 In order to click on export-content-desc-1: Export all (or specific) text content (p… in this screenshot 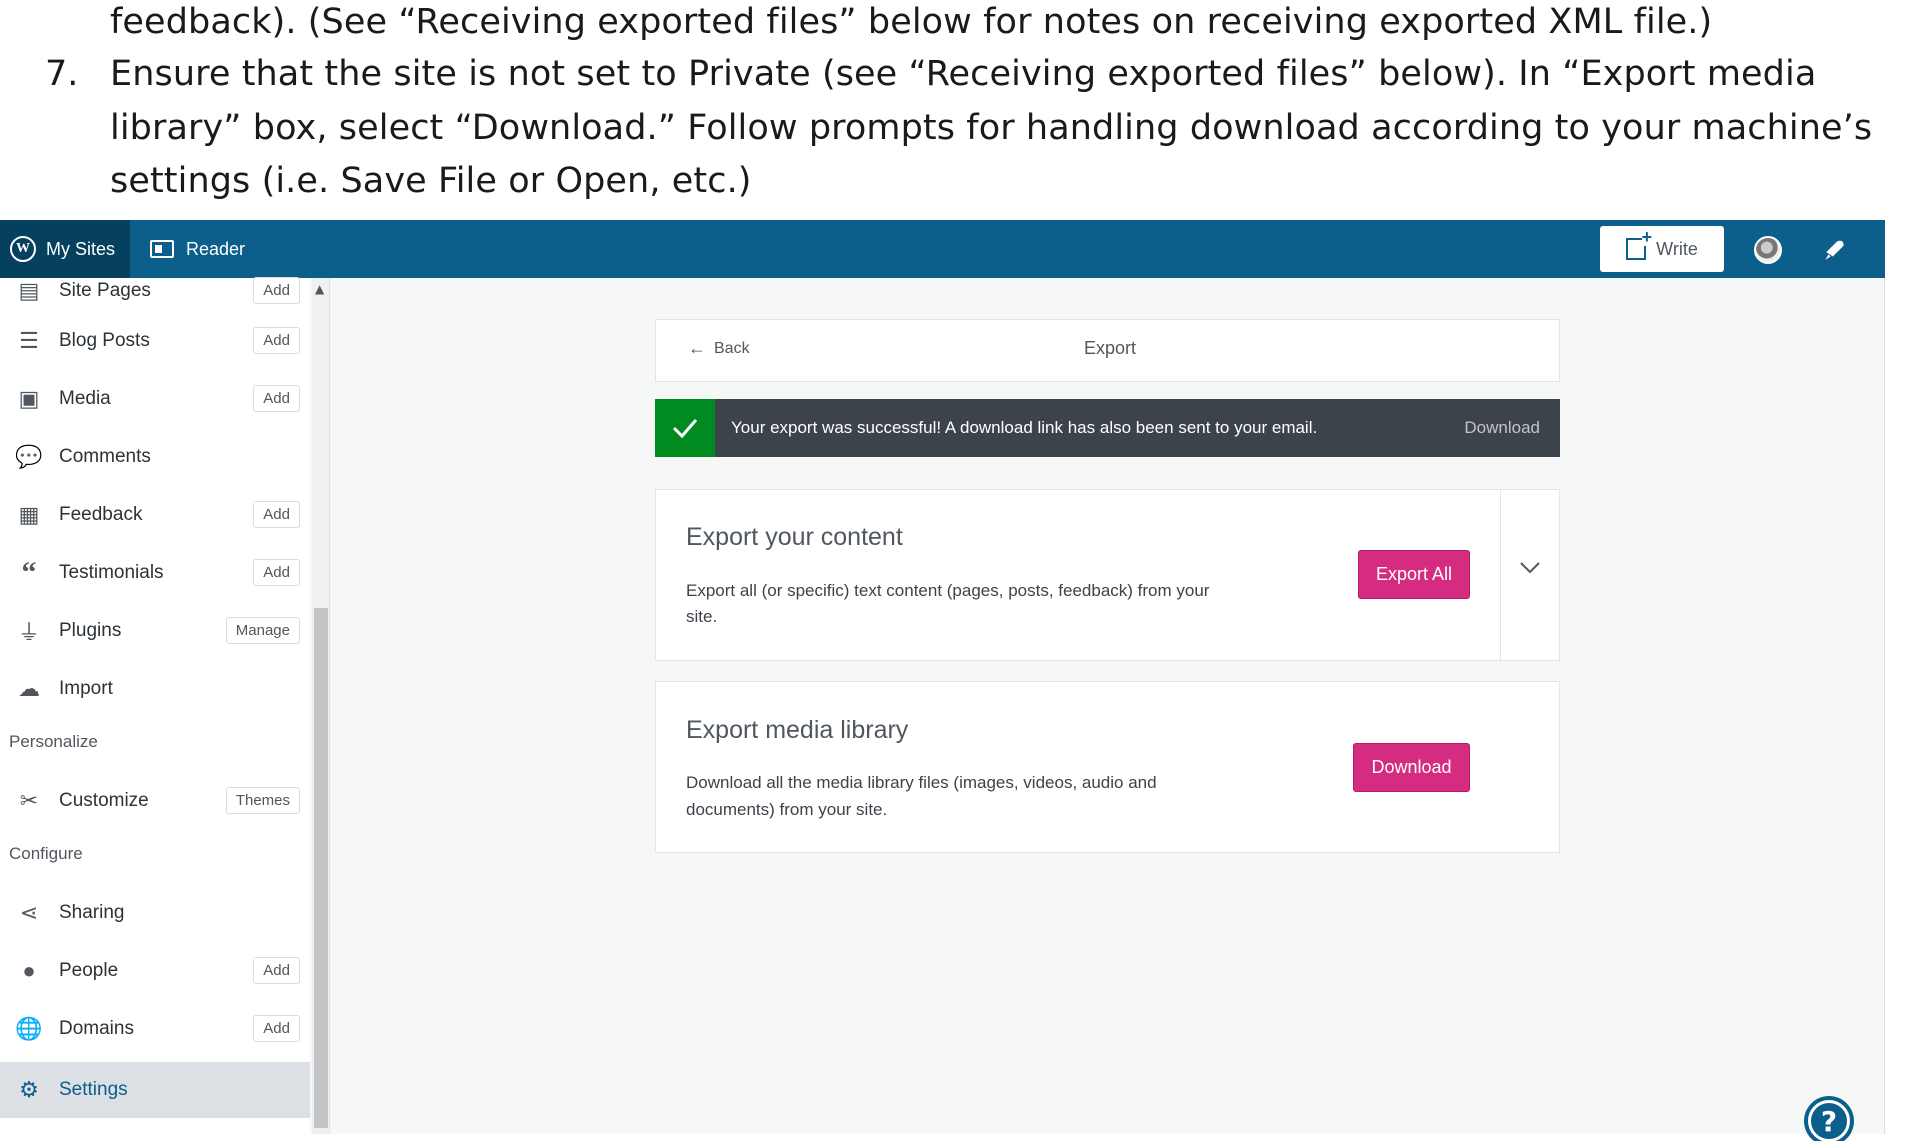, I will do `click(948, 590)`.